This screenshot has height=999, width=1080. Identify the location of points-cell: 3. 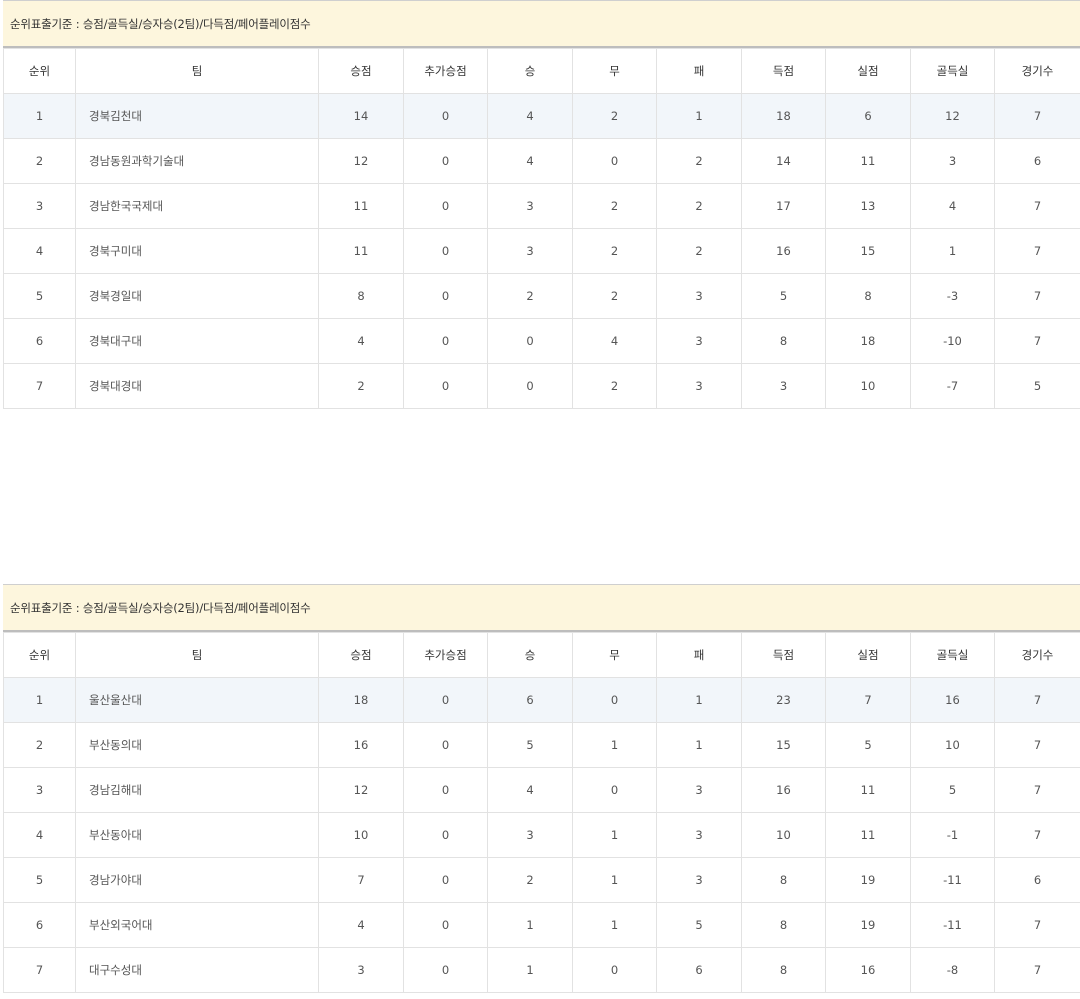
(361, 970).